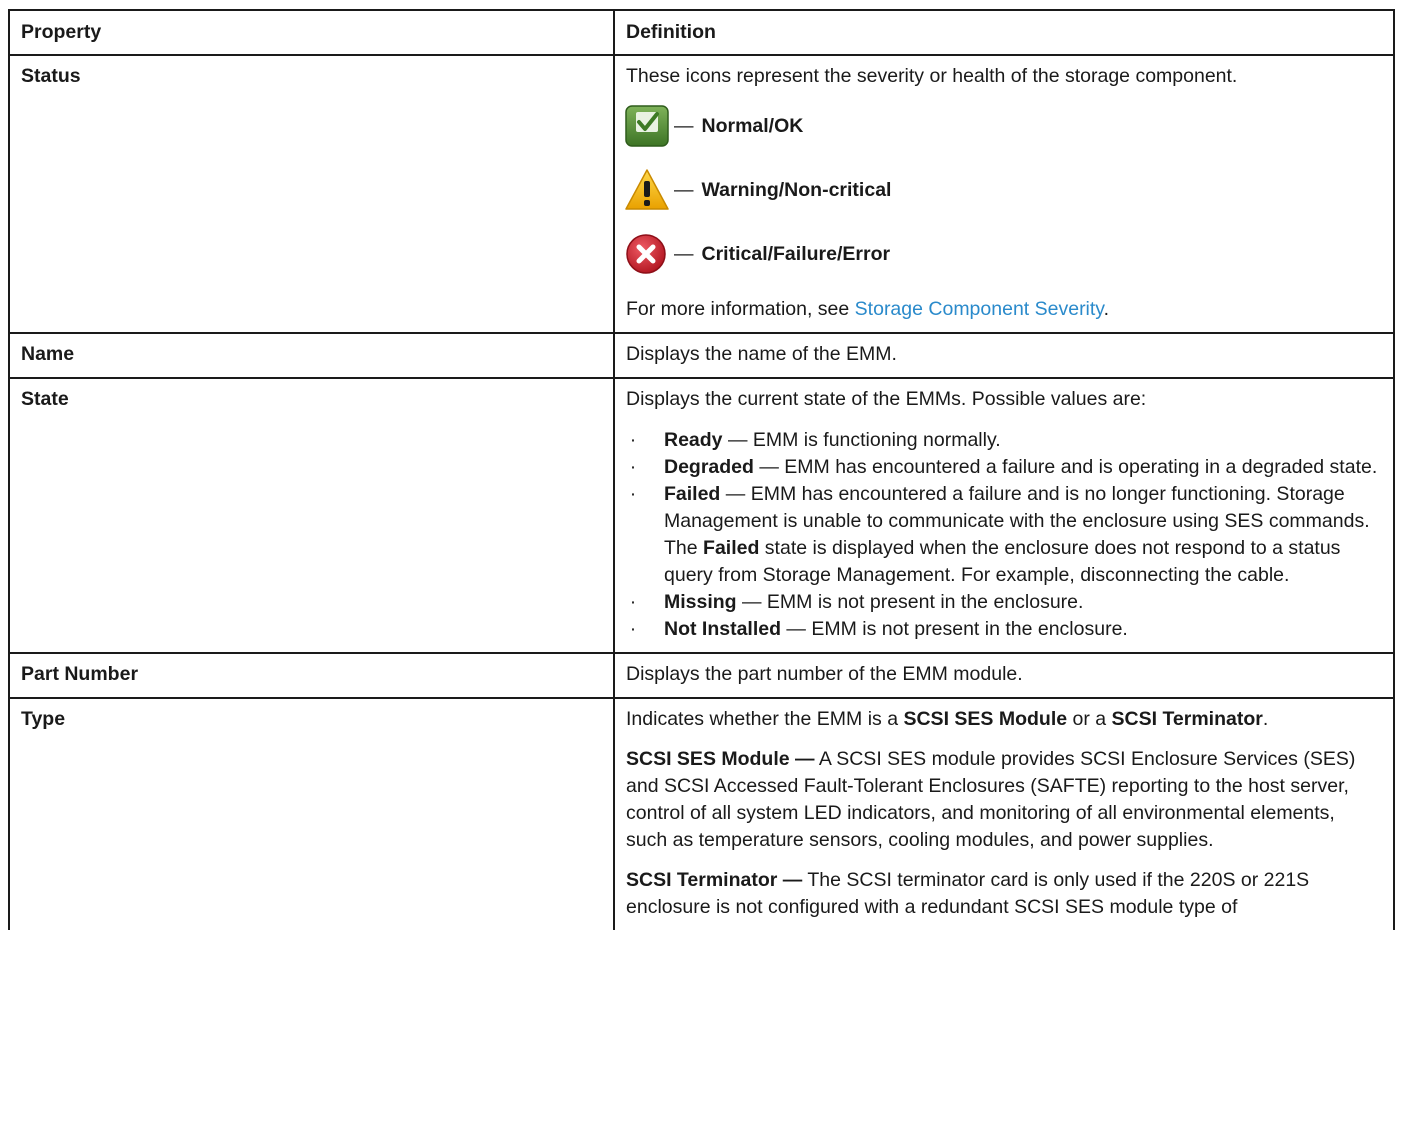 This screenshot has width=1403, height=1124. Describe the element at coordinates (311, 32) in the screenshot. I see `header-property: Property` at that location.